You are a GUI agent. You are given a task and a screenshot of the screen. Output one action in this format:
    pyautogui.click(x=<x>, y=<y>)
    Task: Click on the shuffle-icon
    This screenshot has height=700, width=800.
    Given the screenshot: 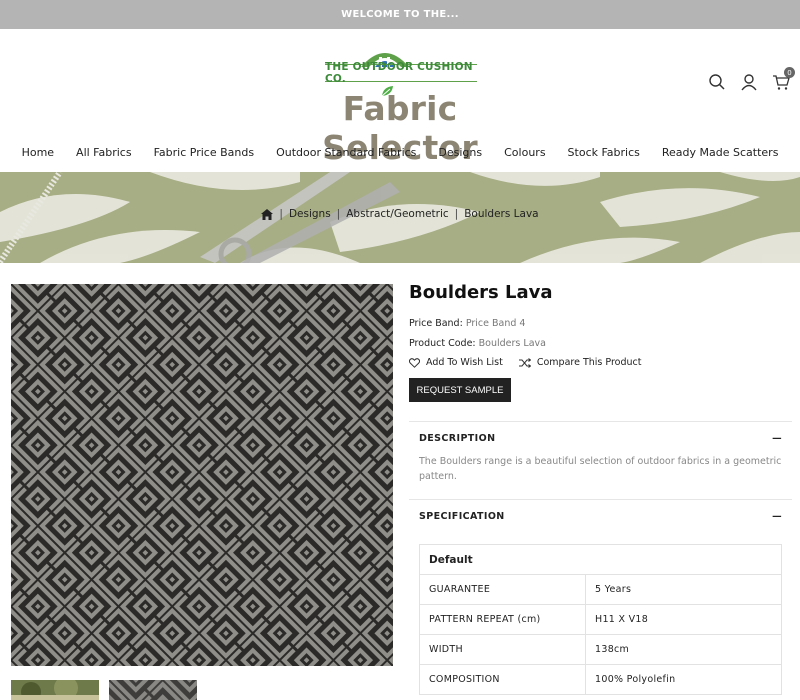 What is the action you would take?
    pyautogui.click(x=524, y=362)
    